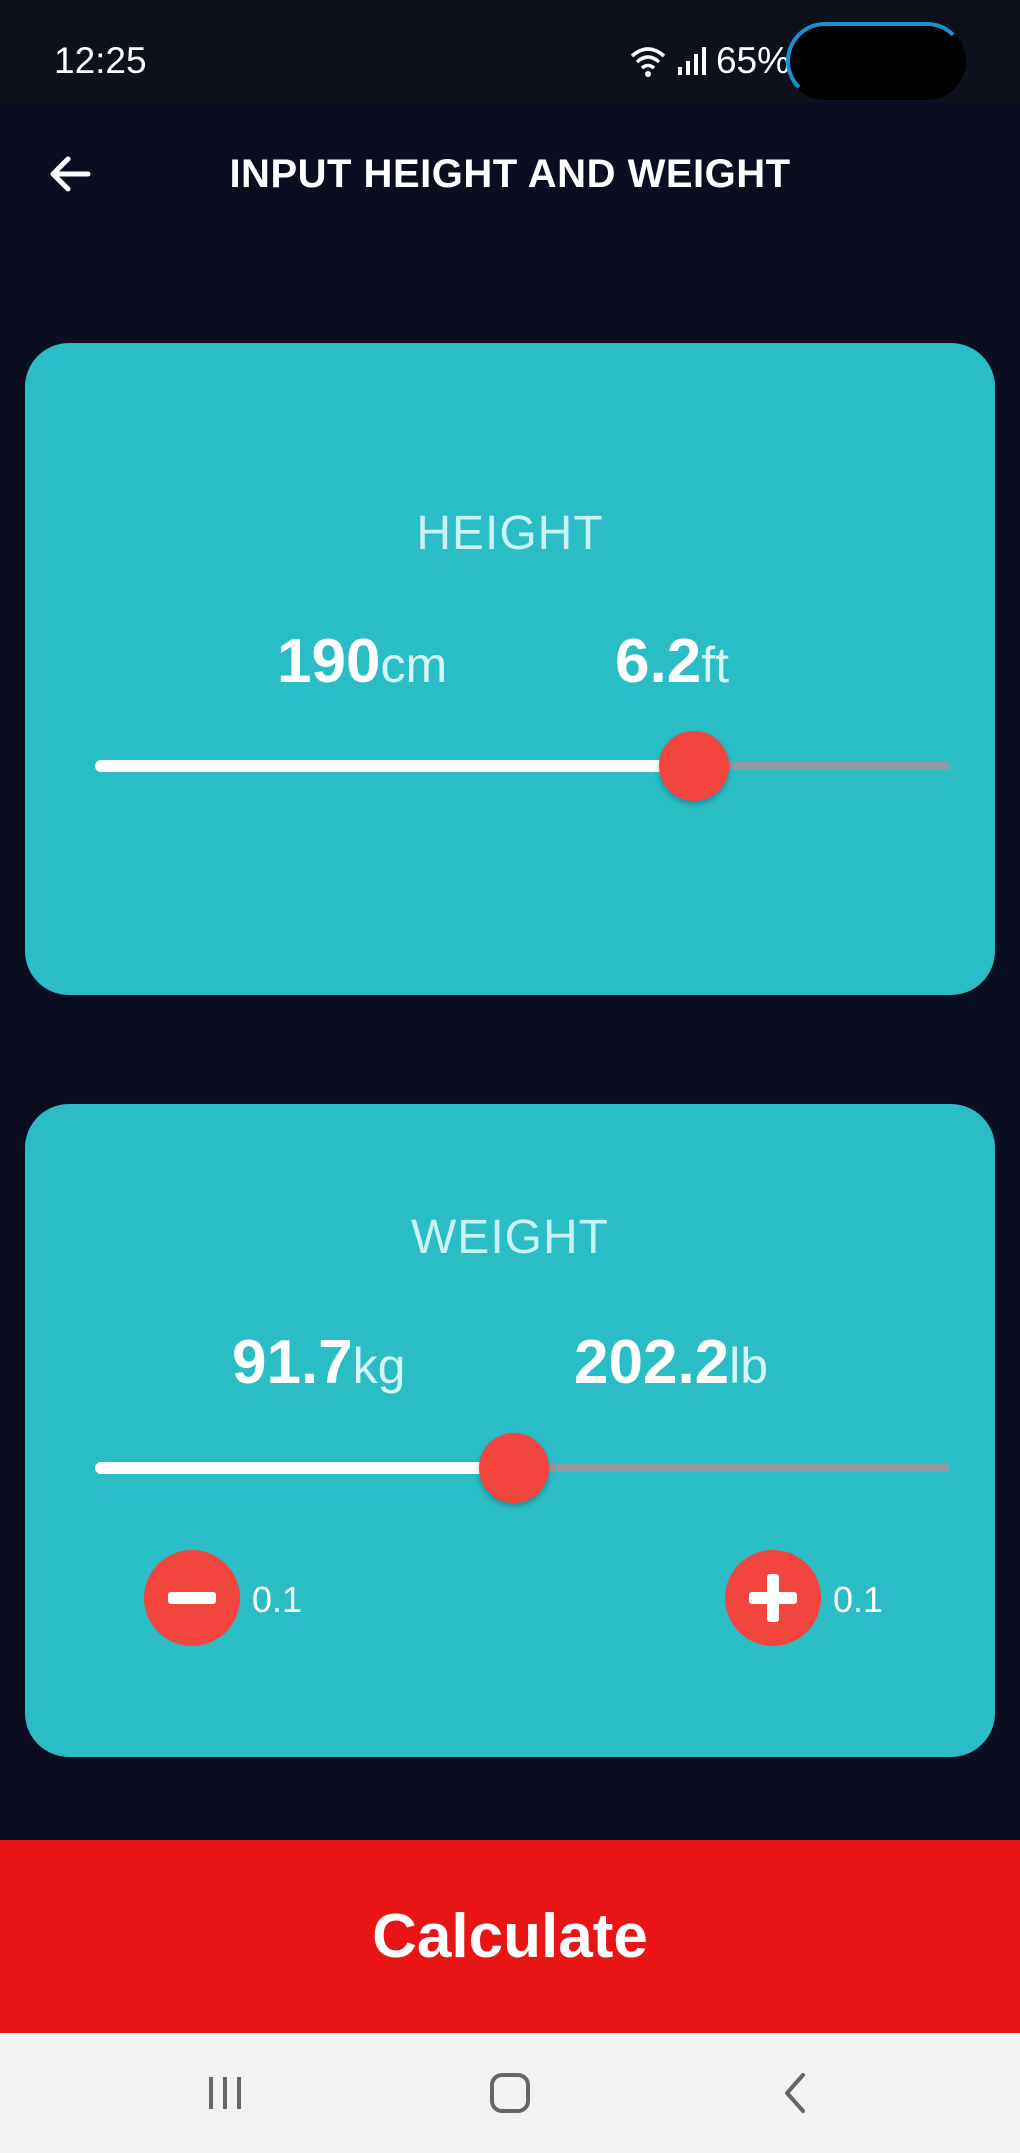 Image resolution: width=1020 pixels, height=2153 pixels. What do you see at coordinates (510, 1237) in the screenshot?
I see `weight-label: WEIGHT` at bounding box center [510, 1237].